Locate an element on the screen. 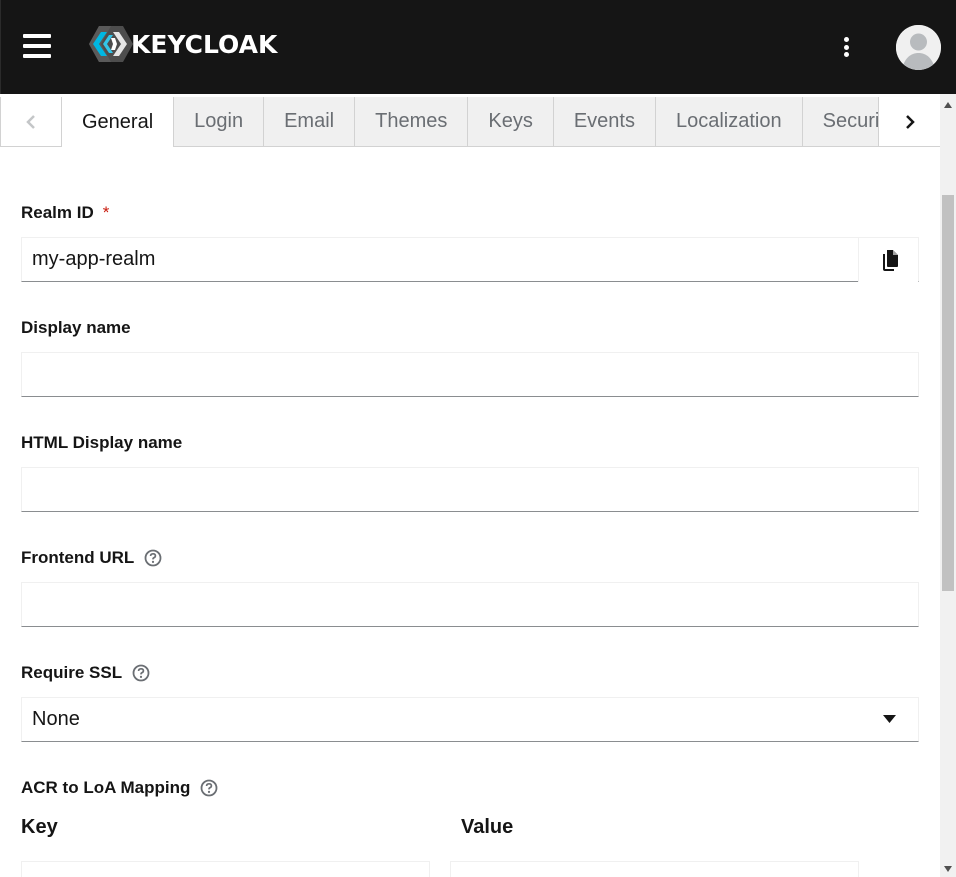  realm-id-field: my-app-realm is located at coordinates (470, 259).